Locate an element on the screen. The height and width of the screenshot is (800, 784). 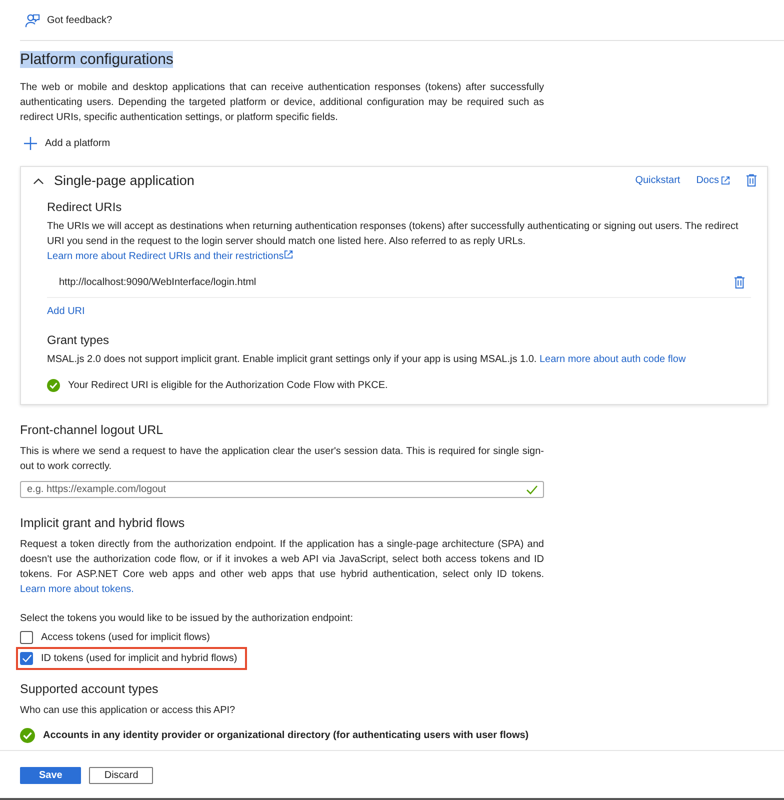
intro-text: The web or mobile and desktop applications that can receive authentication responses (tokens) after successfully authenticating users. Depending the targeted platform or device, additional configuration may be required such as redirect URIs, specific authentication settings, or platform specific fields. is located at coordinates (282, 103).